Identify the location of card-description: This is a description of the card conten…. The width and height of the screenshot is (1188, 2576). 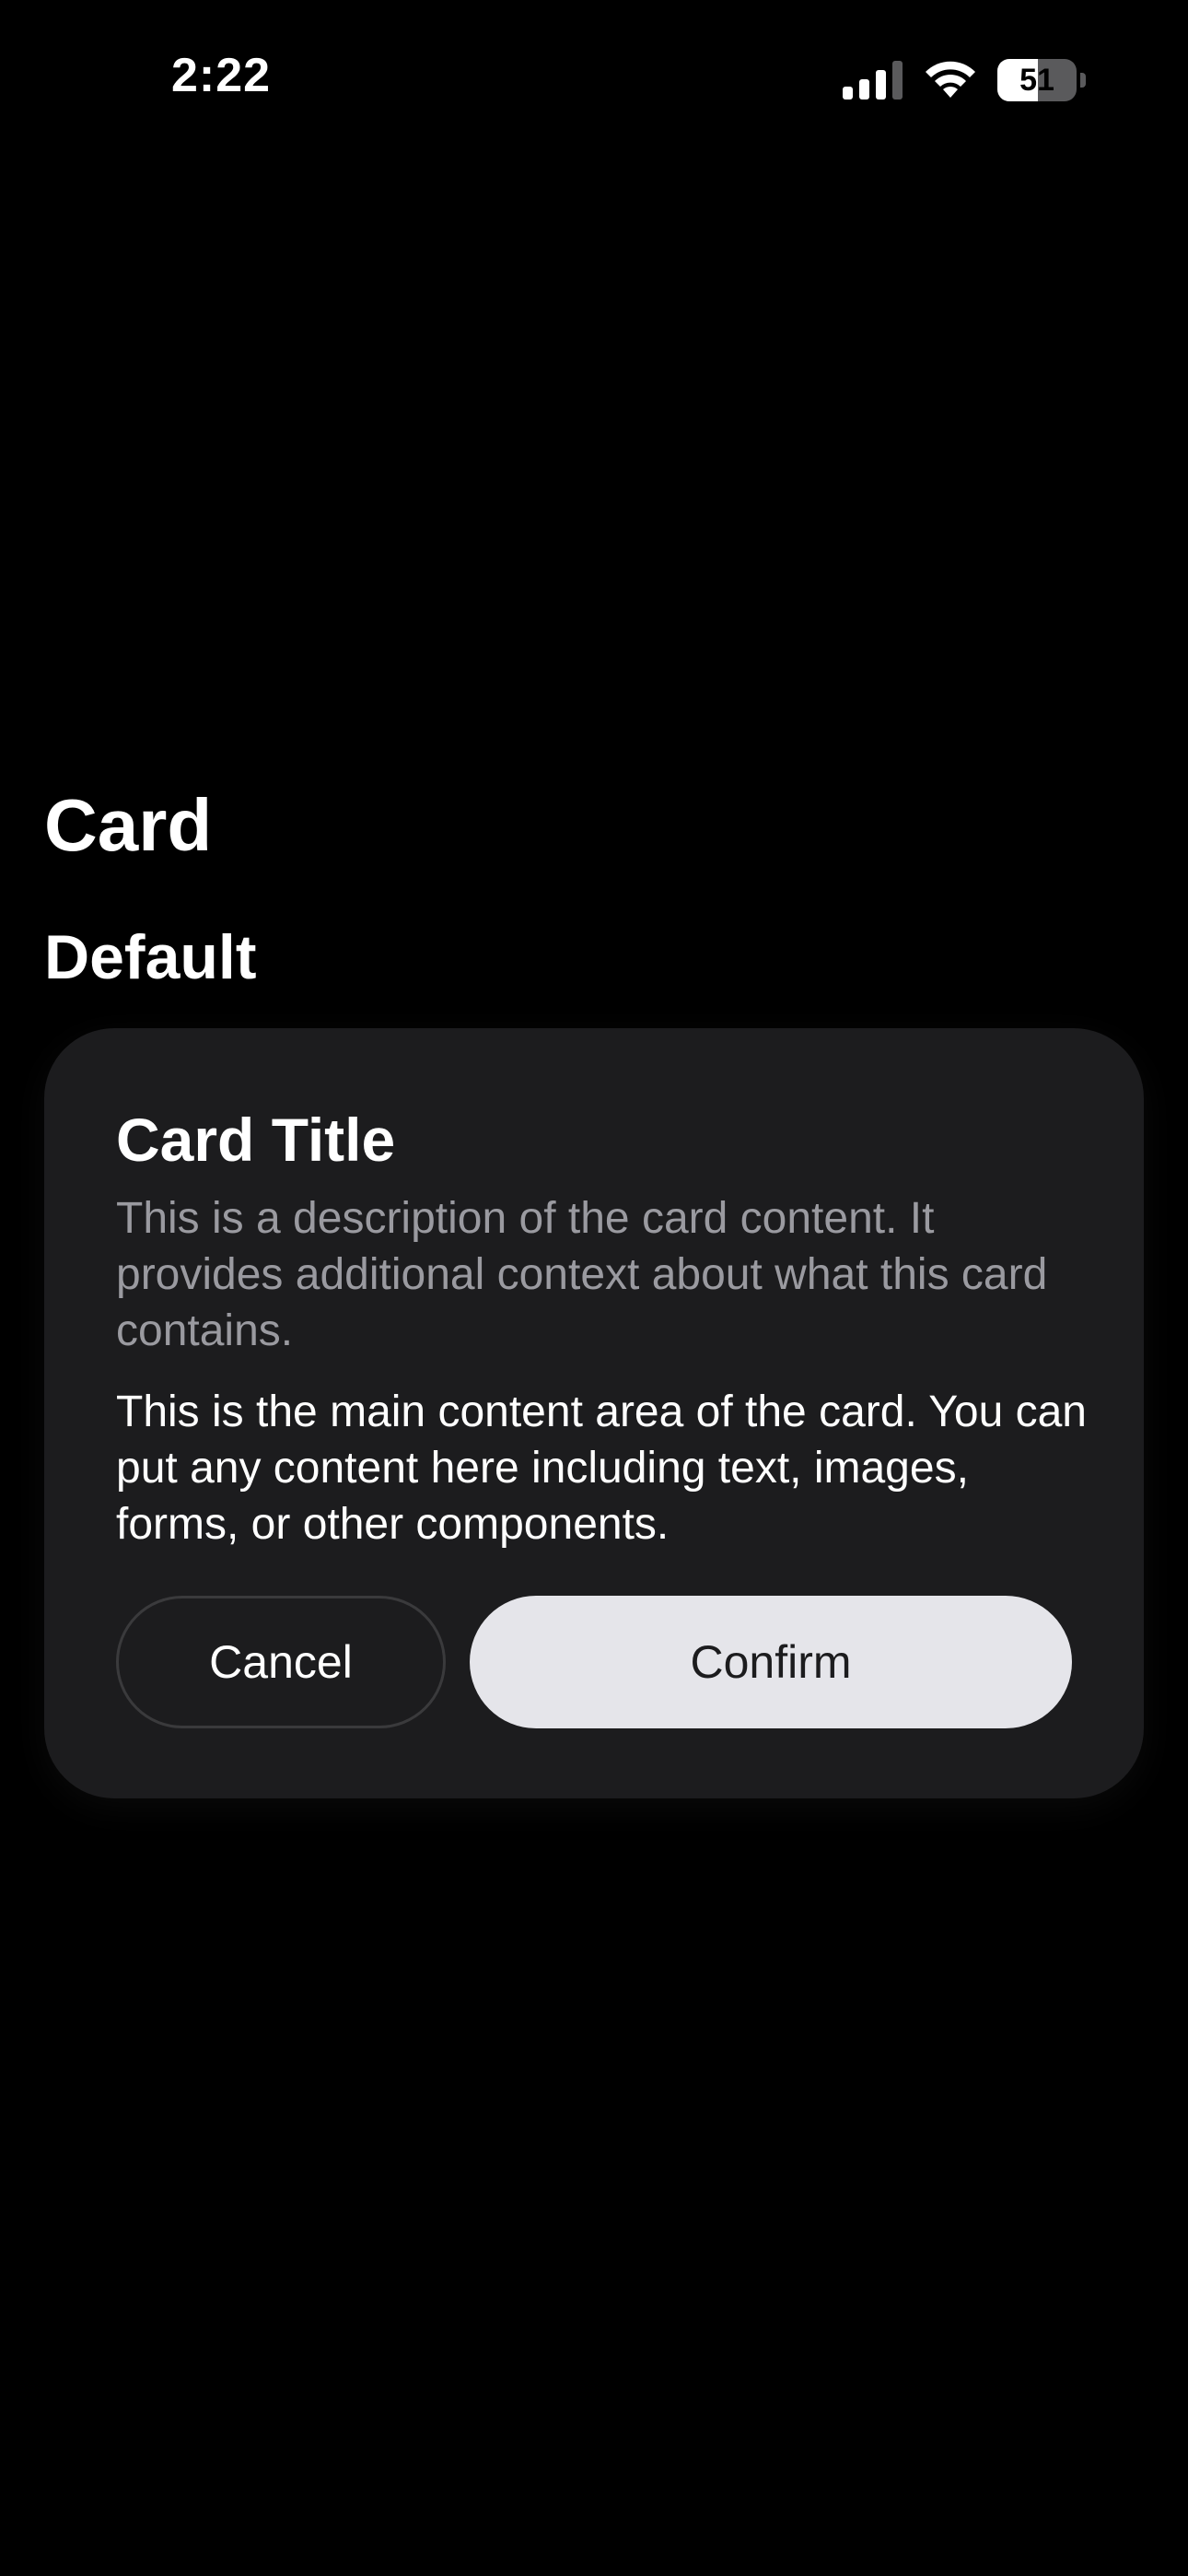
(582, 1275).